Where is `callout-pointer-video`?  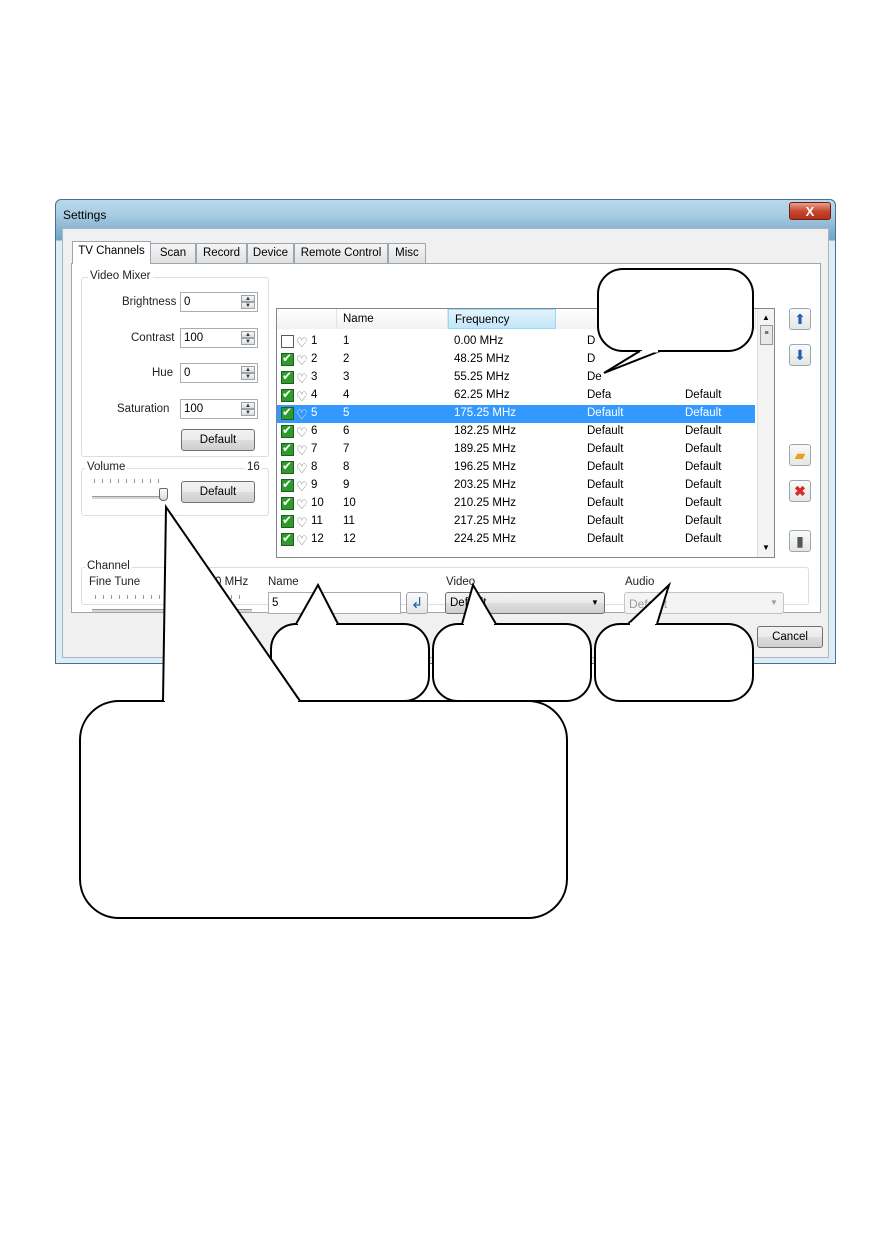
callout-pointer-video is located at coordinates (479, 603).